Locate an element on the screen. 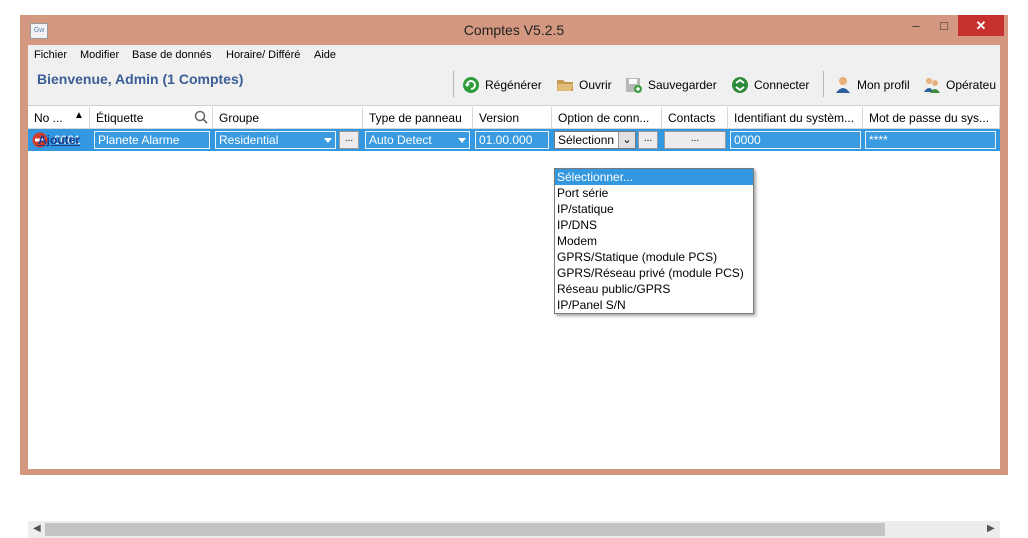 The height and width of the screenshot is (538, 1028). menu-horaire-differe: Horaire/ Différé is located at coordinates (263, 55).